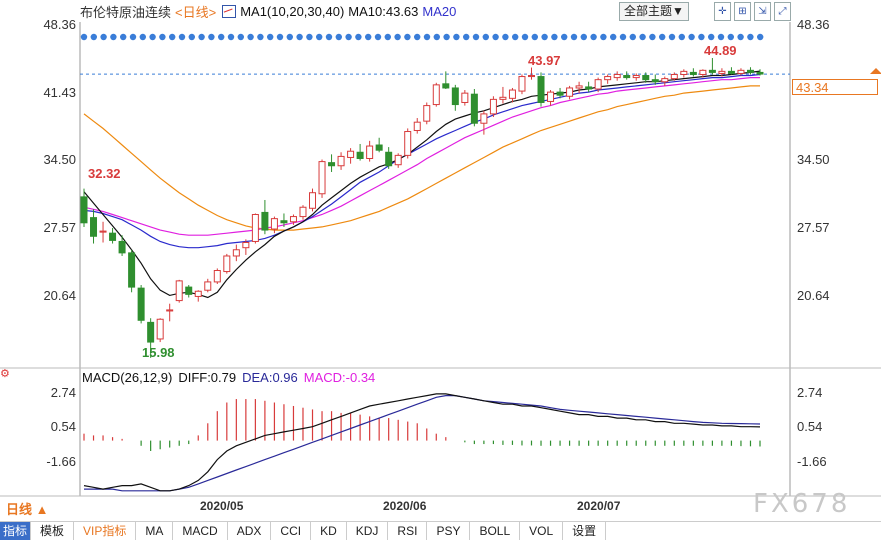  Describe the element at coordinates (59, 92) in the screenshot. I see `price-tick-left: 41.43` at that location.